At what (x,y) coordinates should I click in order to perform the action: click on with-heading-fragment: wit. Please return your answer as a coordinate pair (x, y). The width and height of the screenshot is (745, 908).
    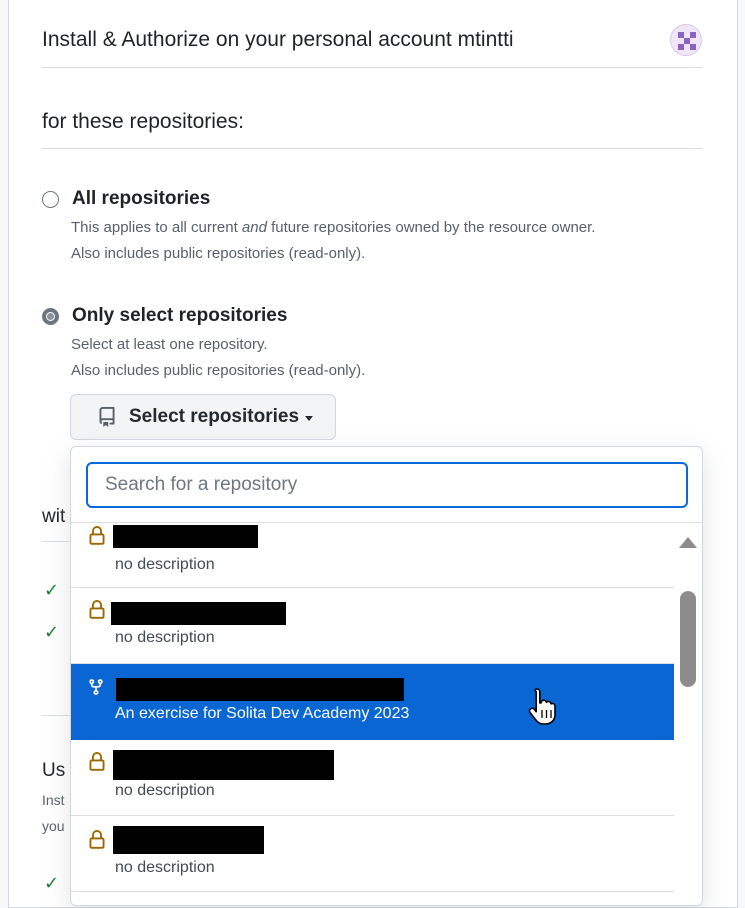
    Looking at the image, I should click on (54, 516).